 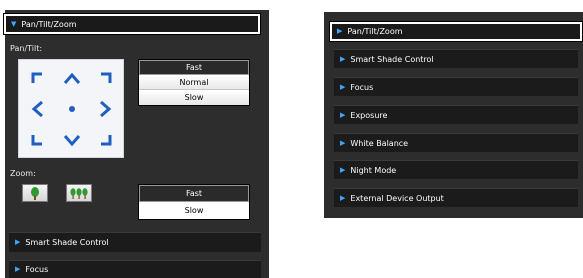 I want to click on down-left-arrow-icon, so click(x=37, y=140).